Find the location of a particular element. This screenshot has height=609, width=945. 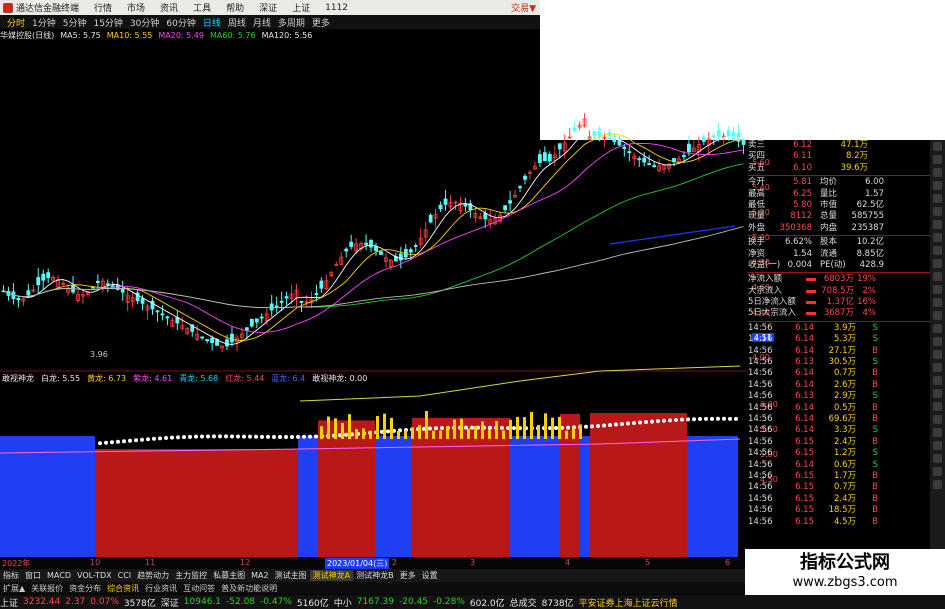

sz-label: 深证 is located at coordinates (170, 602).